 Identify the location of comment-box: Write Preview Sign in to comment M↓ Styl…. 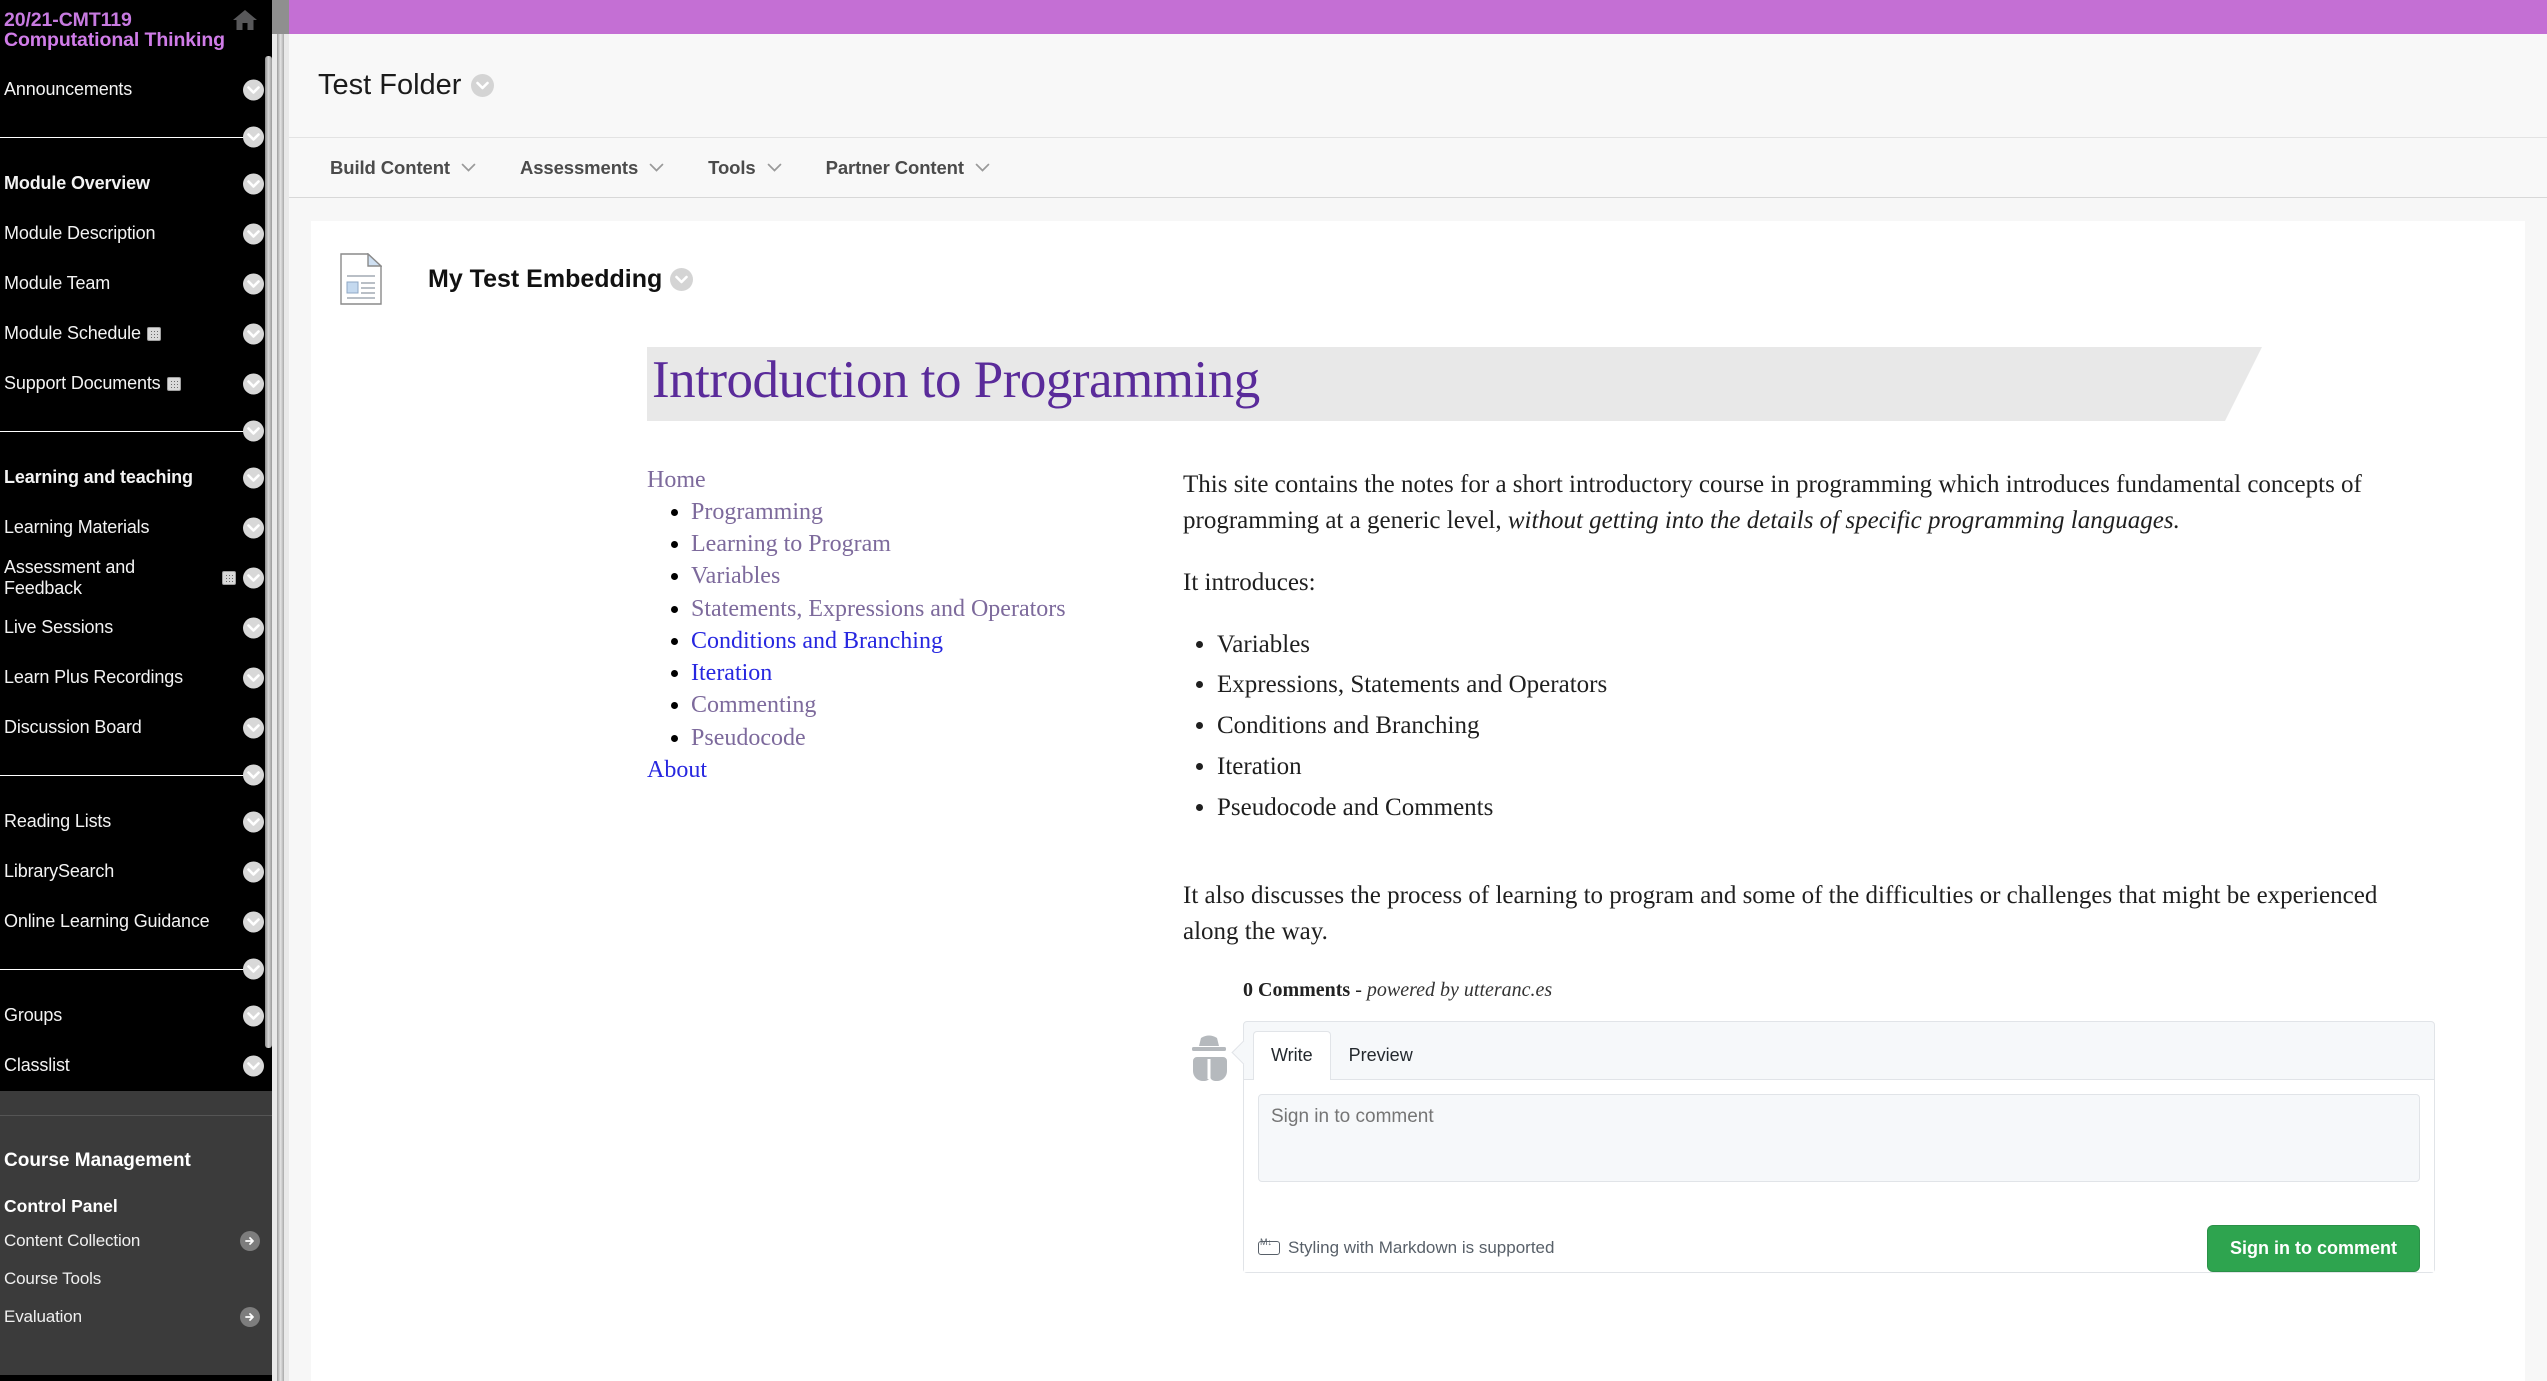
(1839, 1146).